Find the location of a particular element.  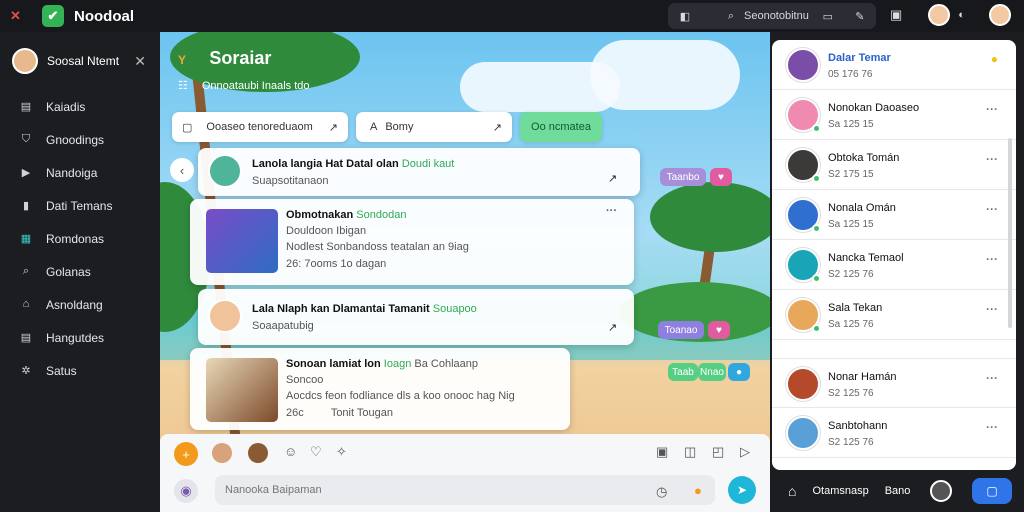

friend-name: Sanbtohann is located at coordinates (858, 426).